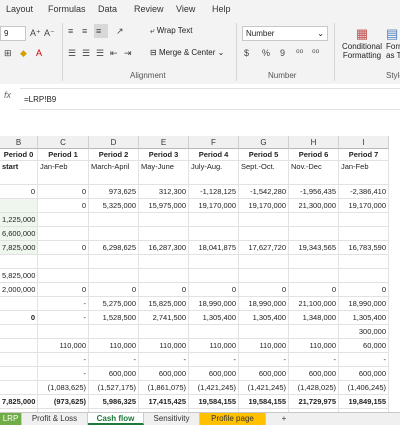 The width and height of the screenshot is (400, 425). Describe the element at coordinates (35, 33) in the screenshot. I see `increase-font-icon: A⁺` at that location.